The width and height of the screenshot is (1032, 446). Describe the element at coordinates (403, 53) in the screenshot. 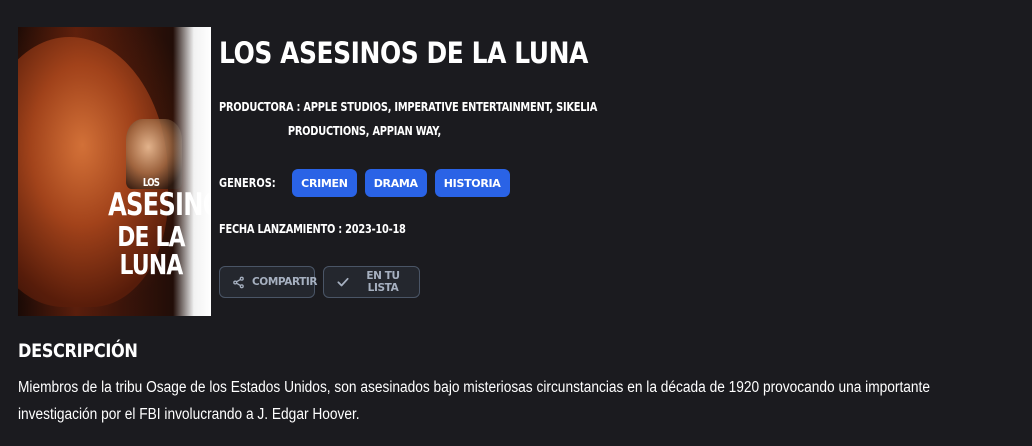

I see `movie-title: LOS ASESINOS DE LA LUNA` at that location.